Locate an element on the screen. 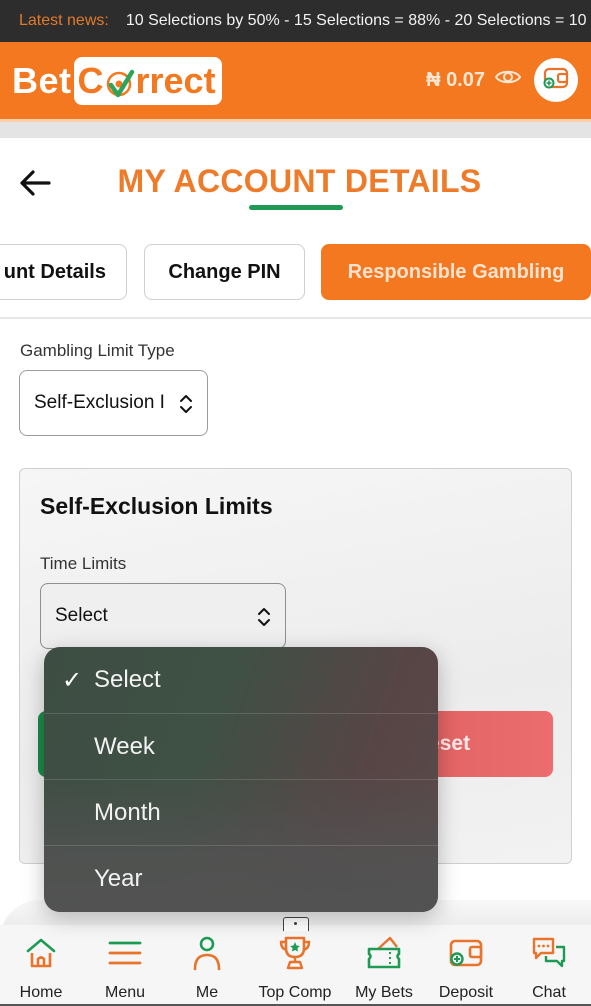 The width and height of the screenshot is (591, 1006). dropdown-option-month: Month is located at coordinates (241, 812).